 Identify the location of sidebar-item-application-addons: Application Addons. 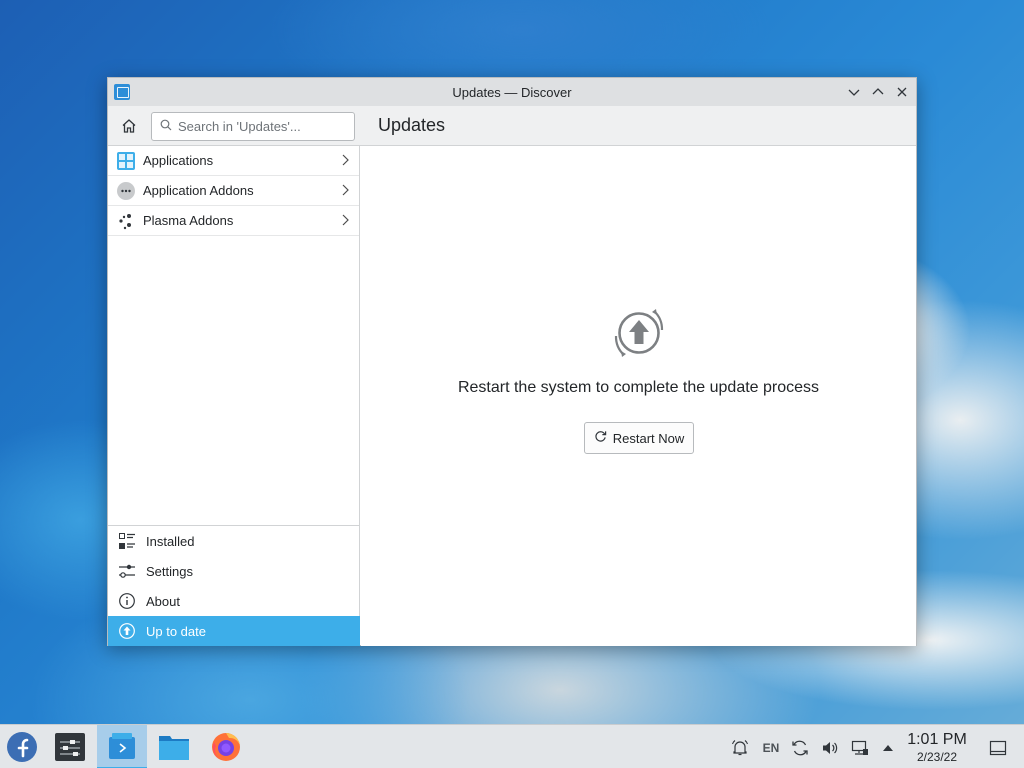
(233, 191).